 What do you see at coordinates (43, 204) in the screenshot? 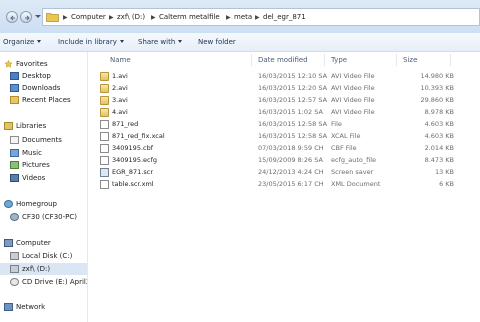
I see `nav-homegroup: Homegroup` at bounding box center [43, 204].